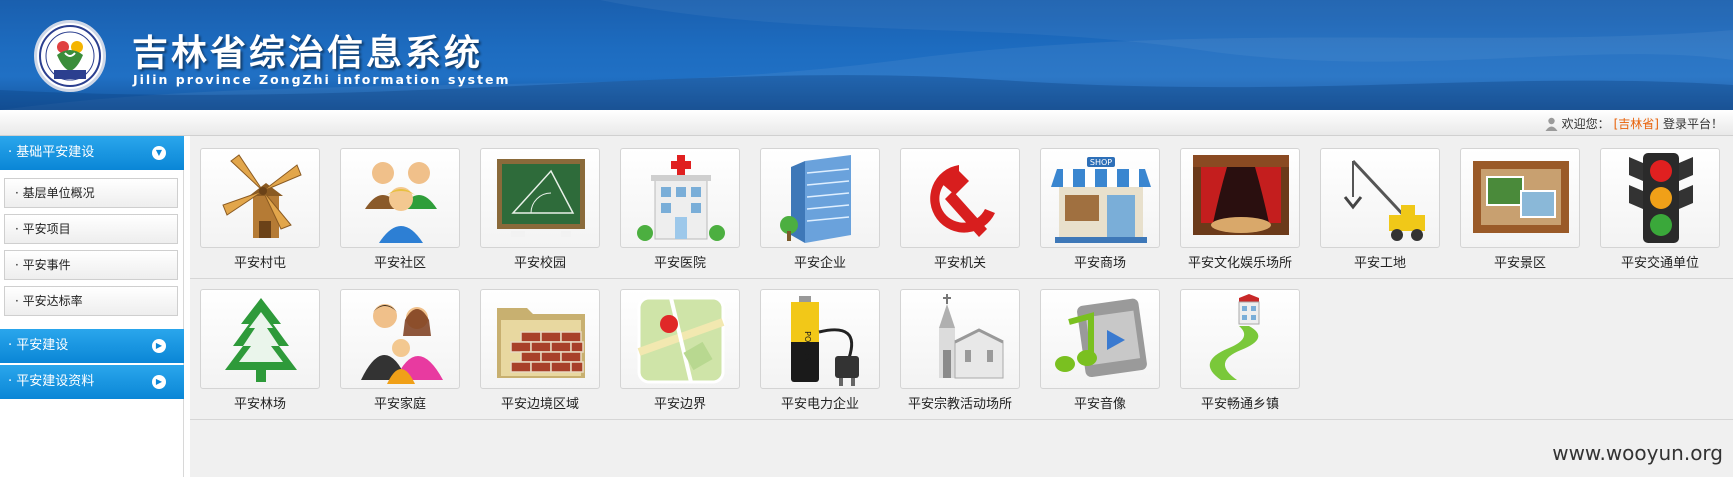 Image resolution: width=1733 pixels, height=477 pixels. What do you see at coordinates (819, 404) in the screenshot?
I see `tile-label: 平安电力企业` at bounding box center [819, 404].